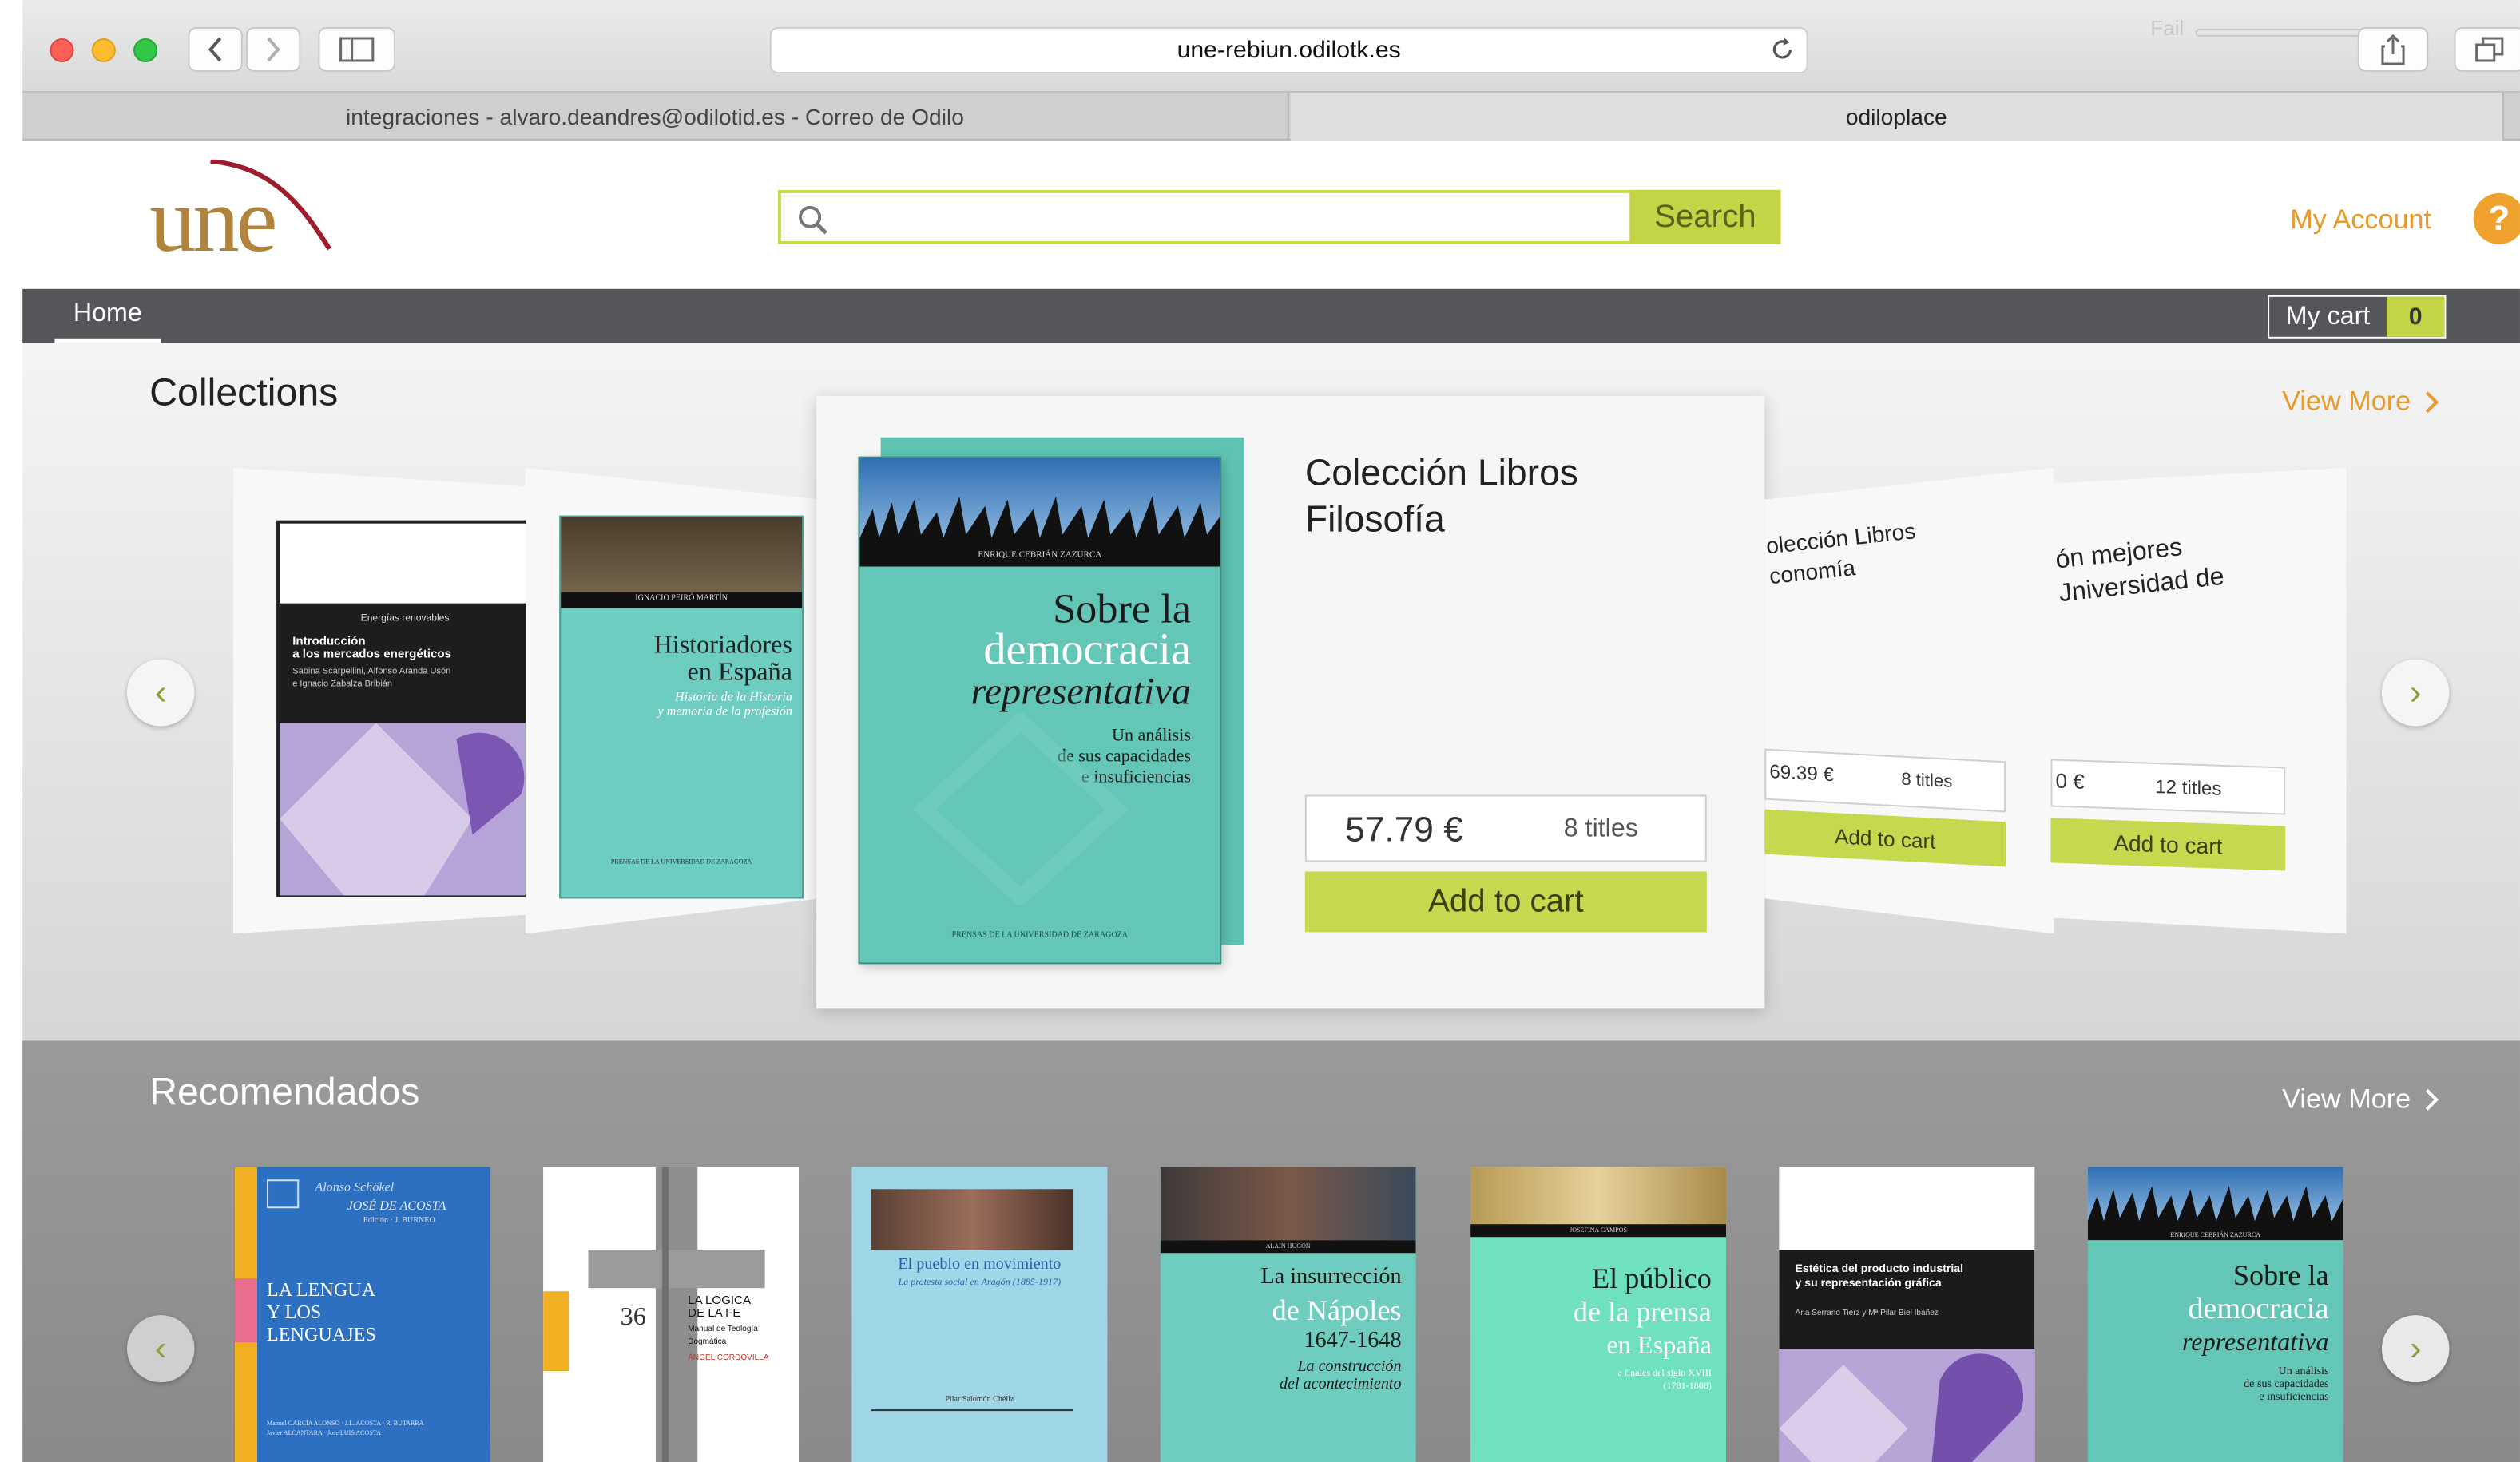  I want to click on recomendados-view-more: View More, so click(2360, 1099).